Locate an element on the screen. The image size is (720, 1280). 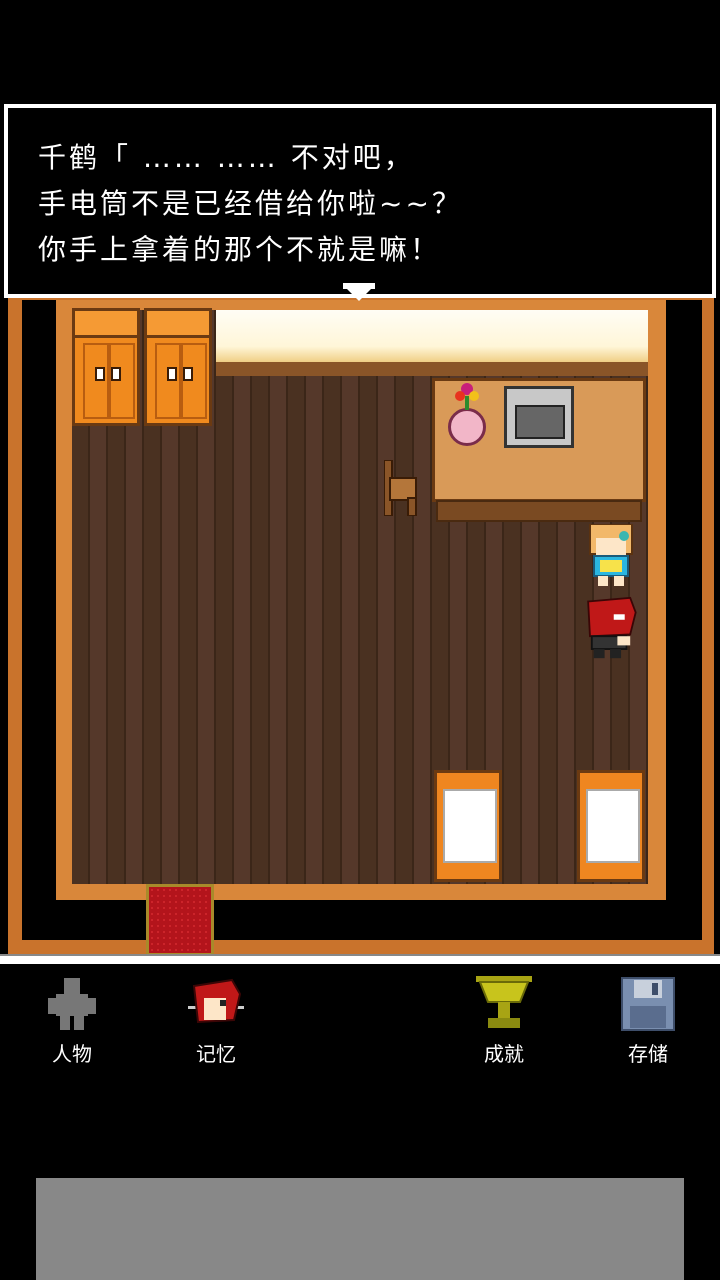
flower-icon is located at coordinates (467, 396).